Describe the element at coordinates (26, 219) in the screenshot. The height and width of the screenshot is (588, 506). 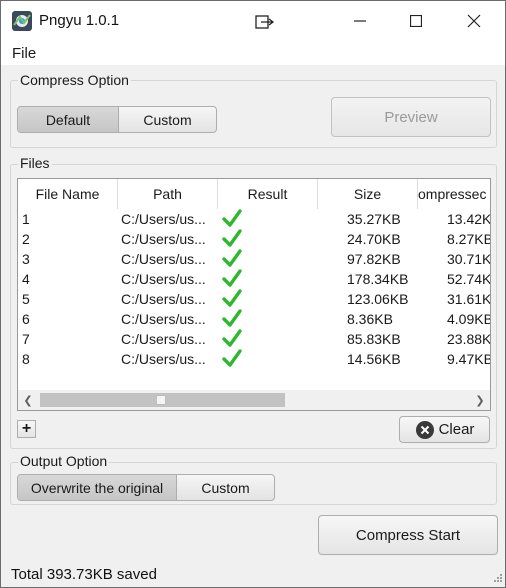
I see `cell-file-name: 1` at that location.